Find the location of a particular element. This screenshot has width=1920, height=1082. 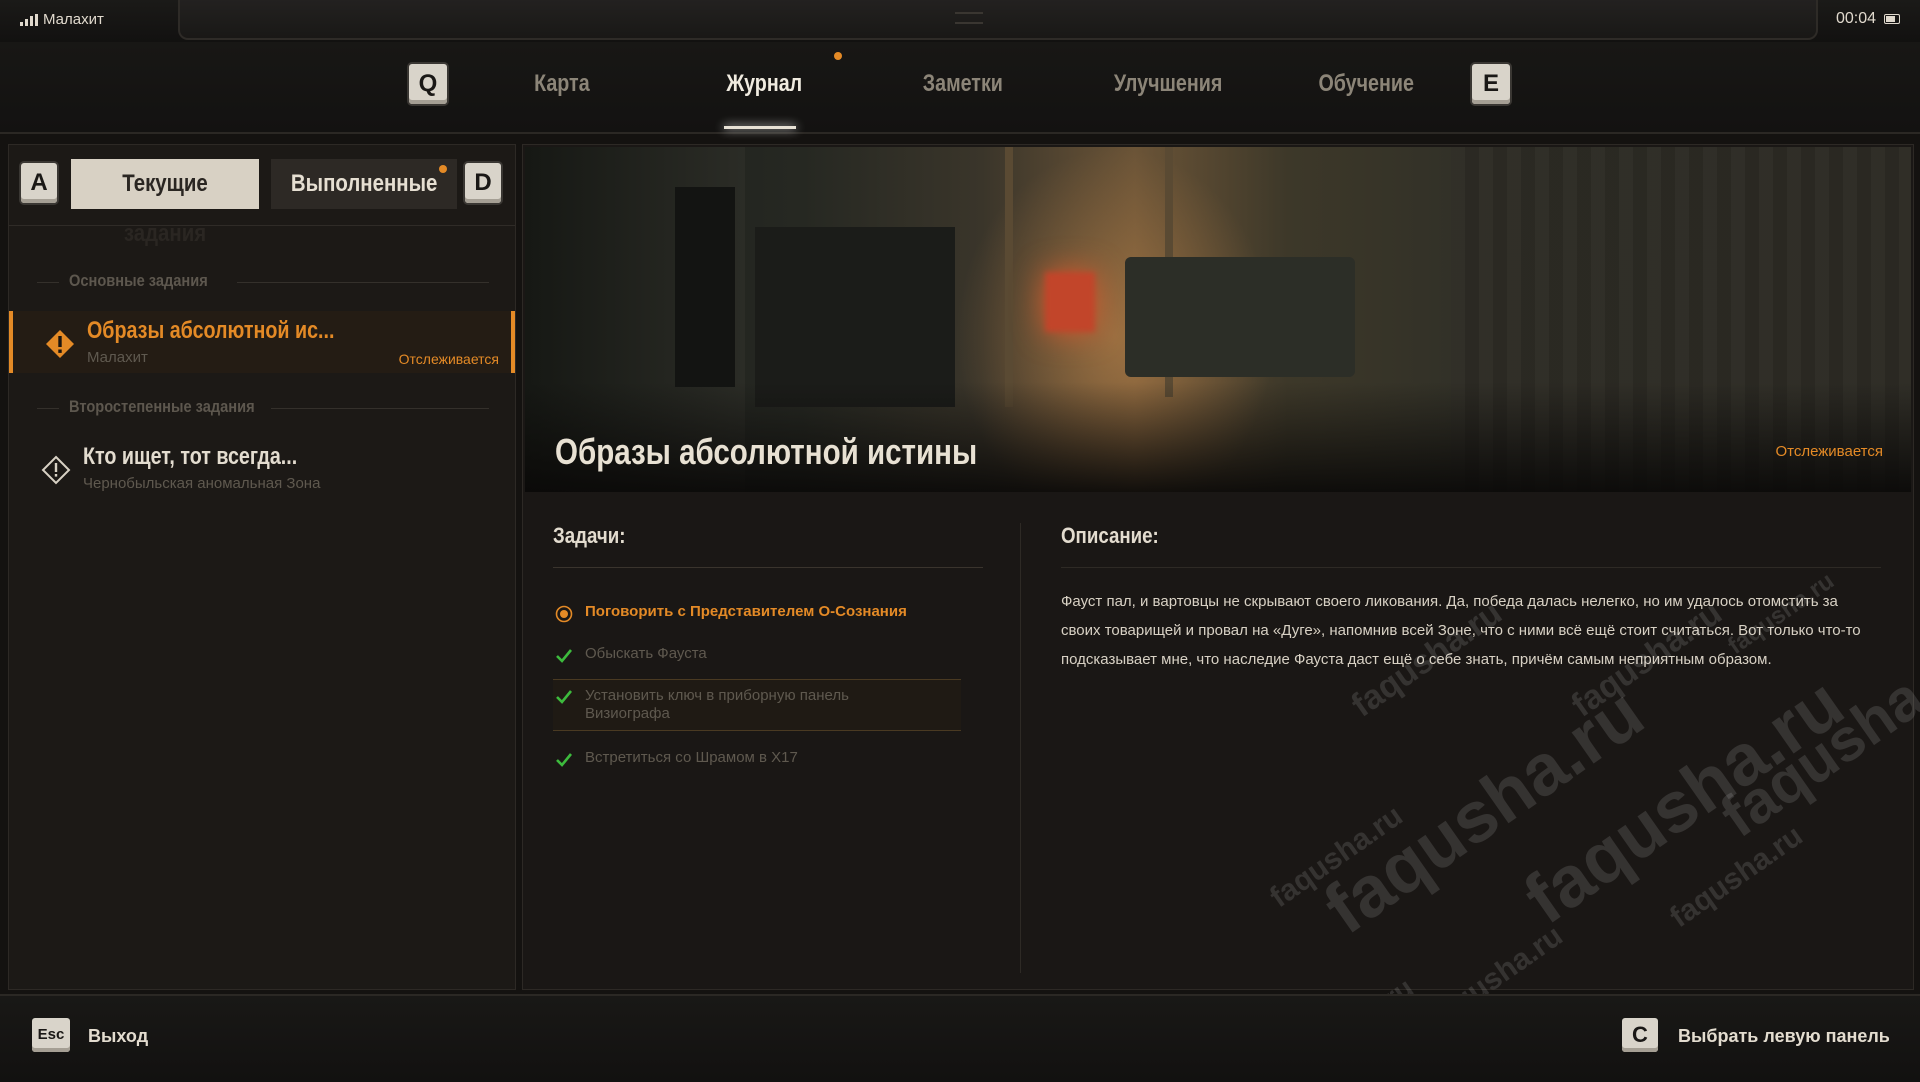

active-tab-indicator is located at coordinates (760, 127).